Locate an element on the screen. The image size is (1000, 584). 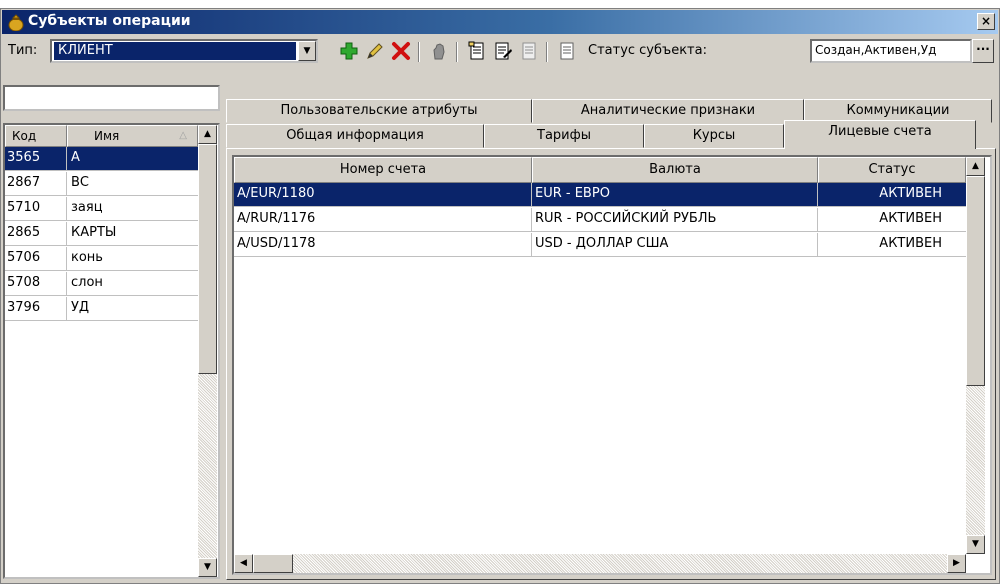
cell-account-number: A/EUR/1180 is located at coordinates (276, 193).